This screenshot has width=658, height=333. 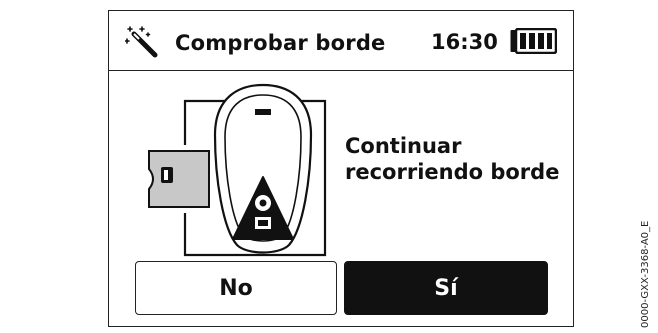 What do you see at coordinates (645, 274) in the screenshot?
I see `document-reference: 0000-GXX-3368-A0_E` at bounding box center [645, 274].